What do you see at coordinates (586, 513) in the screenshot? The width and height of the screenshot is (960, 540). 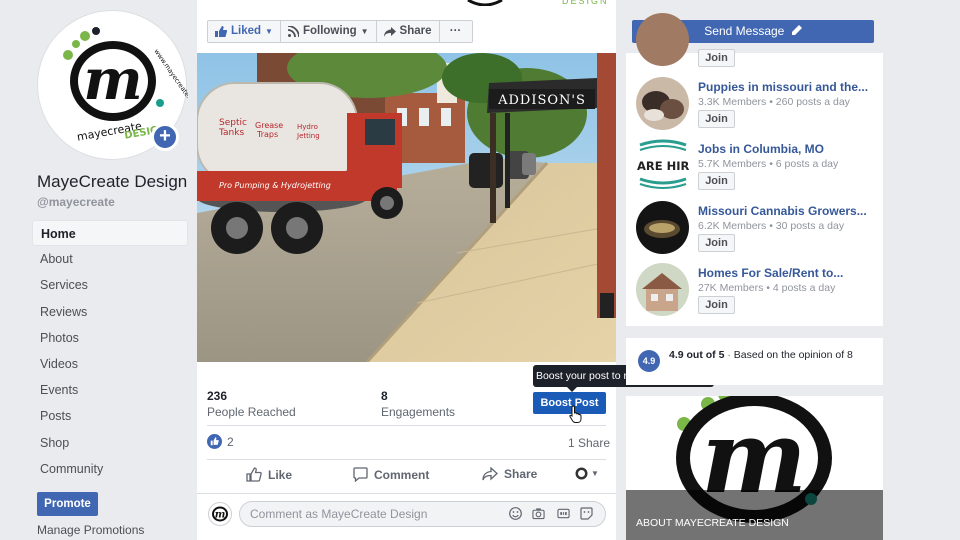 I see `sticker-icon` at bounding box center [586, 513].